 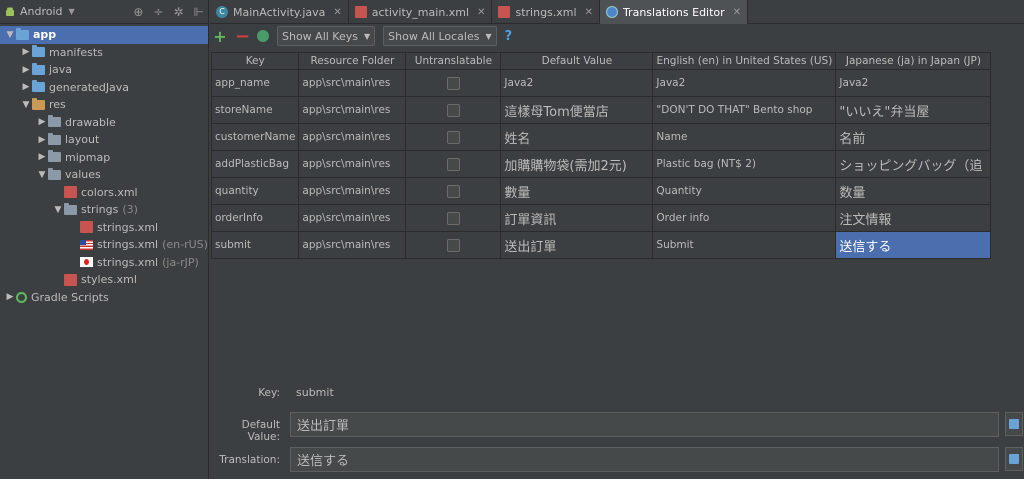 What do you see at coordinates (255, 110) in the screenshot?
I see `key-cell: storeName` at bounding box center [255, 110].